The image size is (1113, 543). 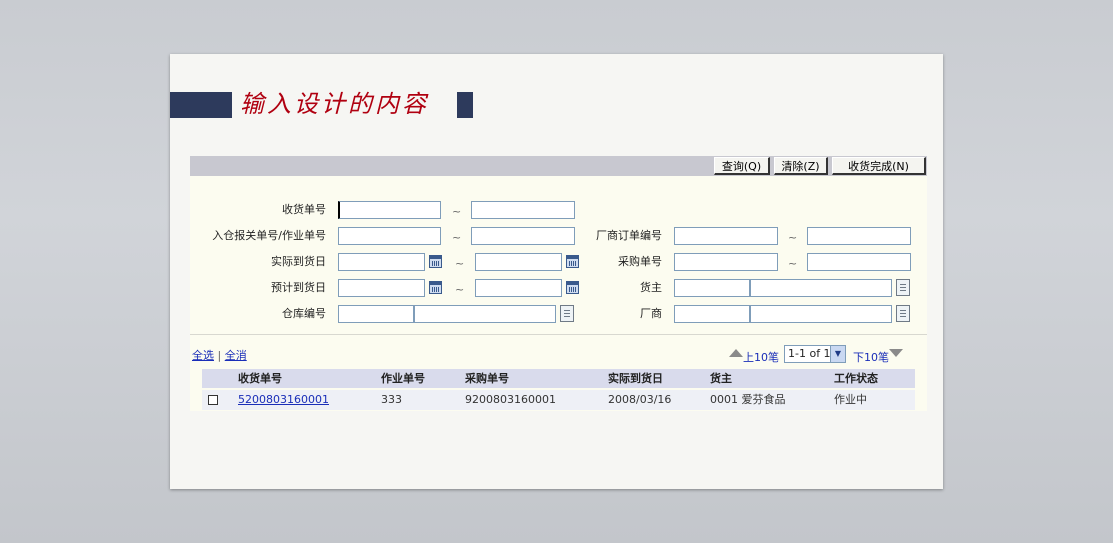 What do you see at coordinates (403, 378) in the screenshot?
I see `col-work-no: 作业单号` at bounding box center [403, 378].